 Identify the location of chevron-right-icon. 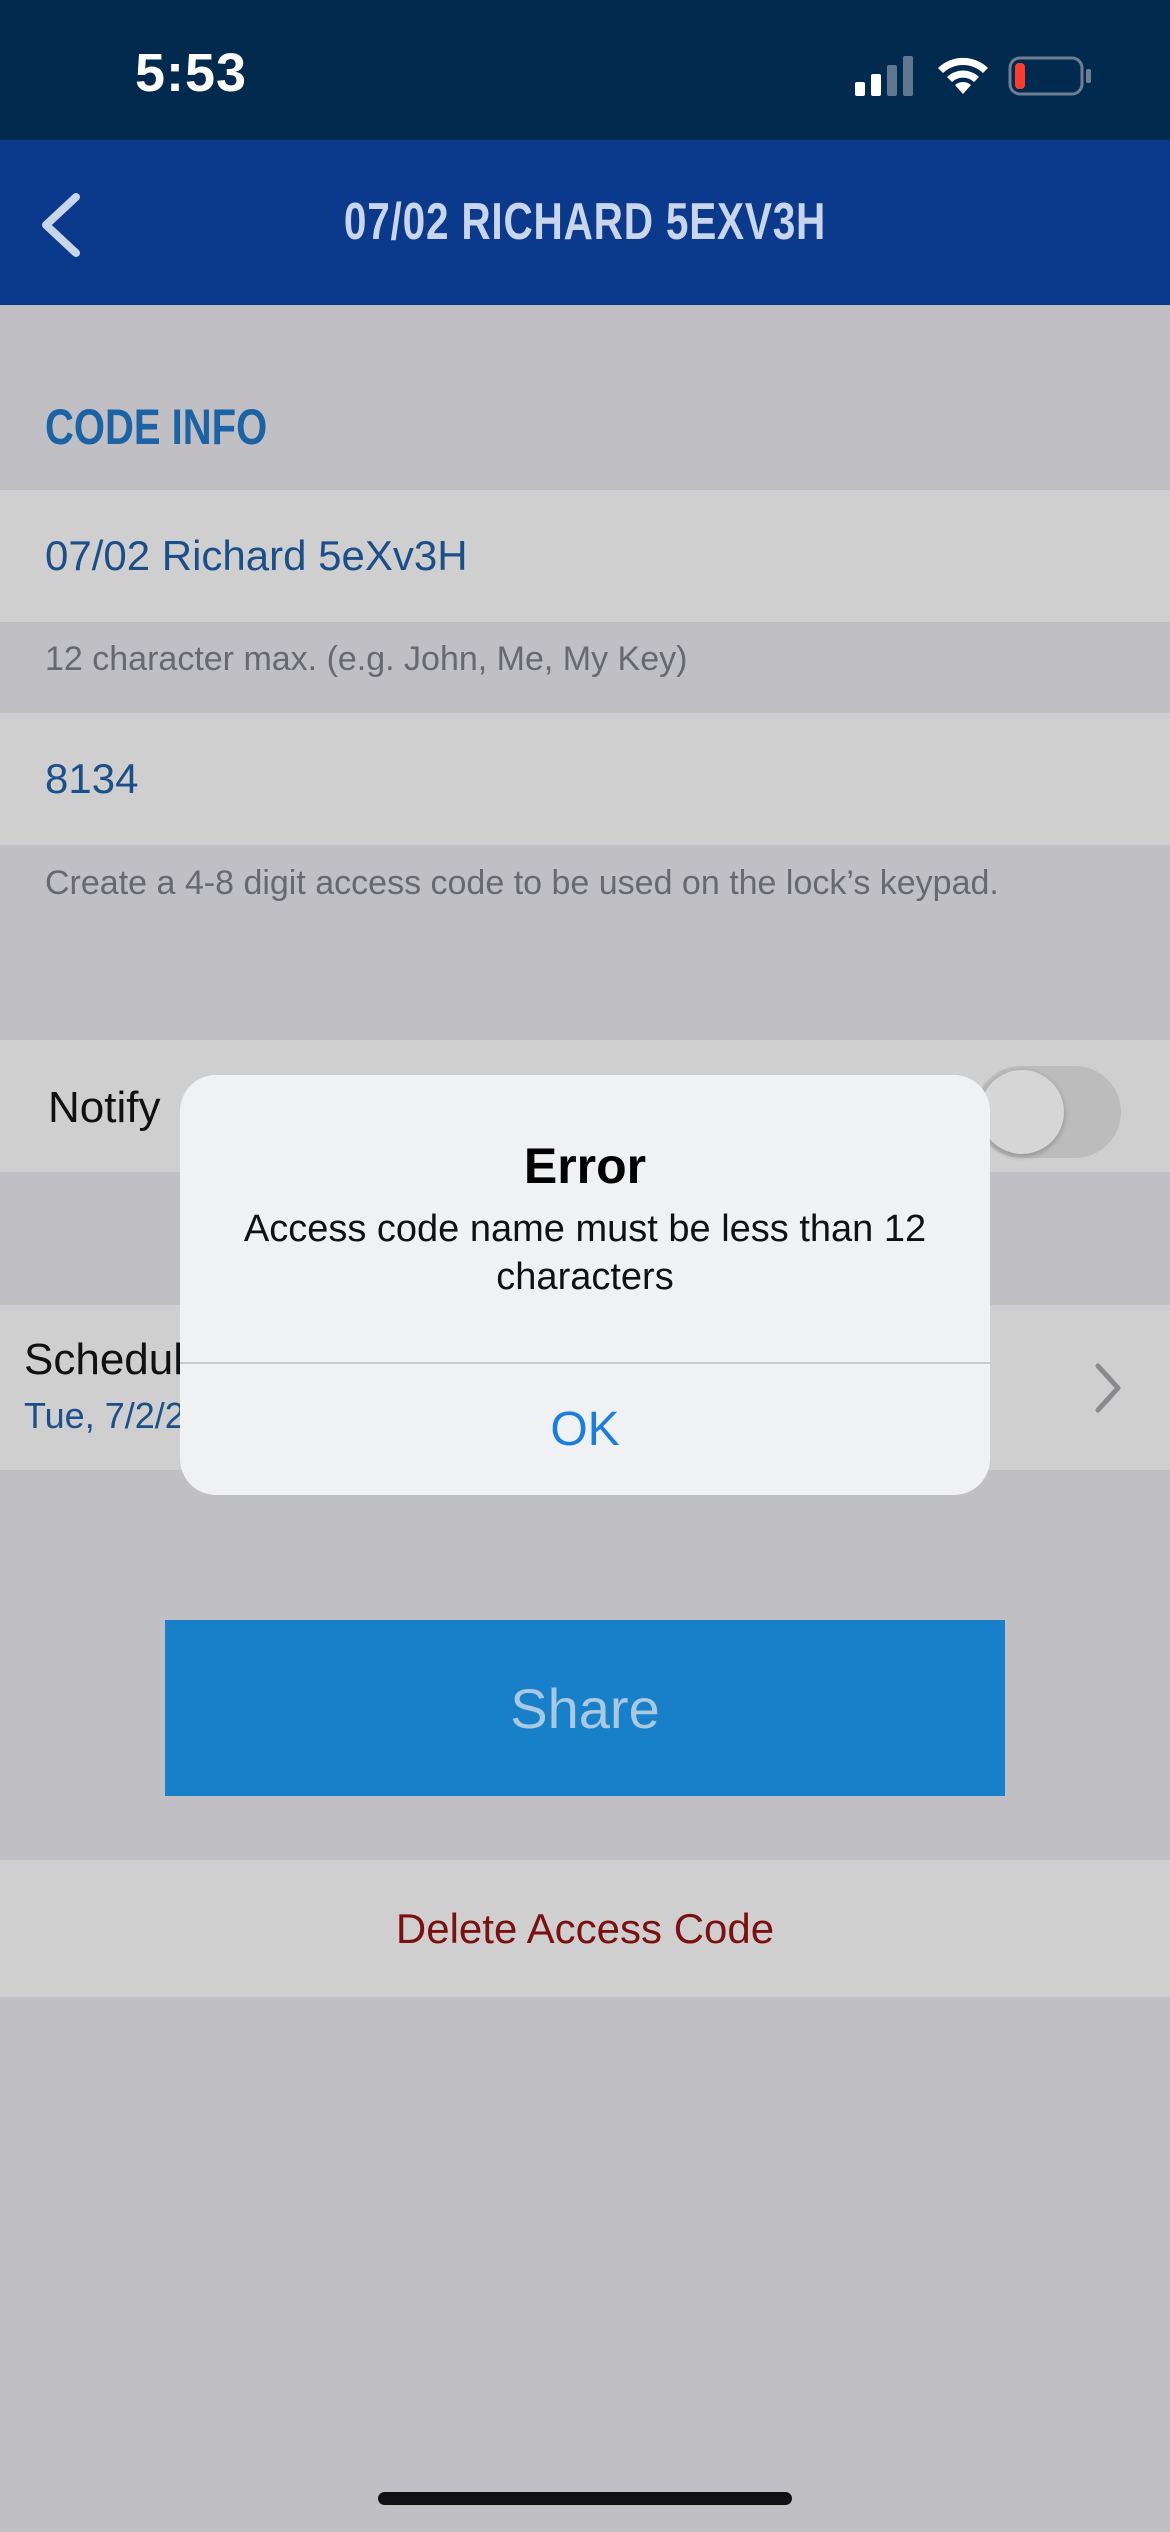
(1108, 1388).